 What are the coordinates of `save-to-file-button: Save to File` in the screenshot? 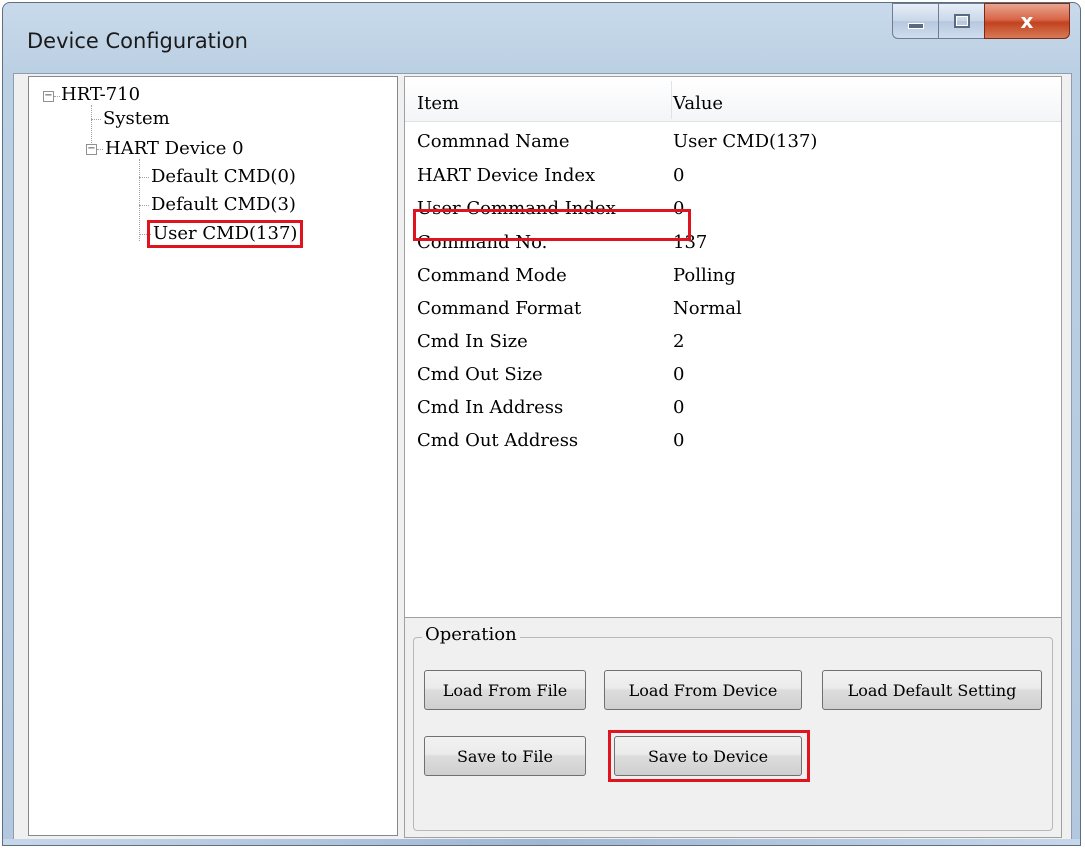 It's located at (505, 756).